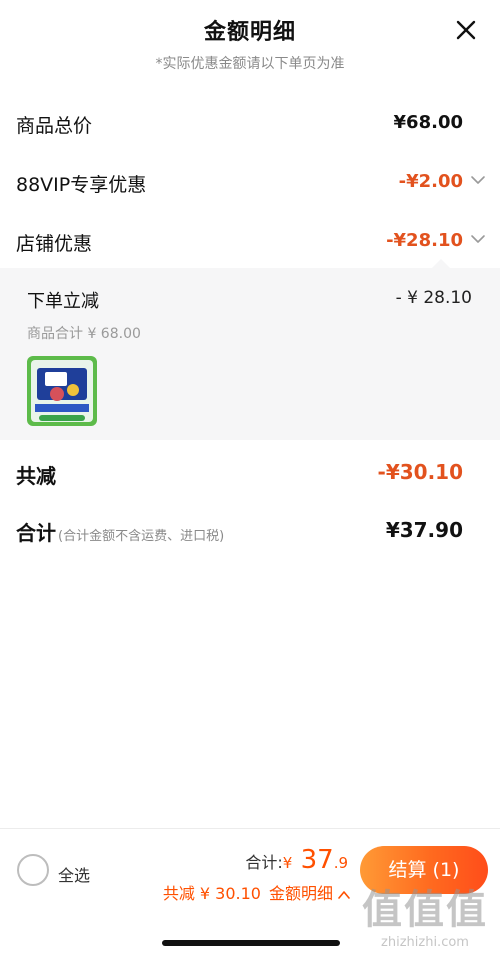 Image resolution: width=500 pixels, height=957 pixels. Describe the element at coordinates (249, 32) in the screenshot. I see `sheet-title: 金额明细` at that location.